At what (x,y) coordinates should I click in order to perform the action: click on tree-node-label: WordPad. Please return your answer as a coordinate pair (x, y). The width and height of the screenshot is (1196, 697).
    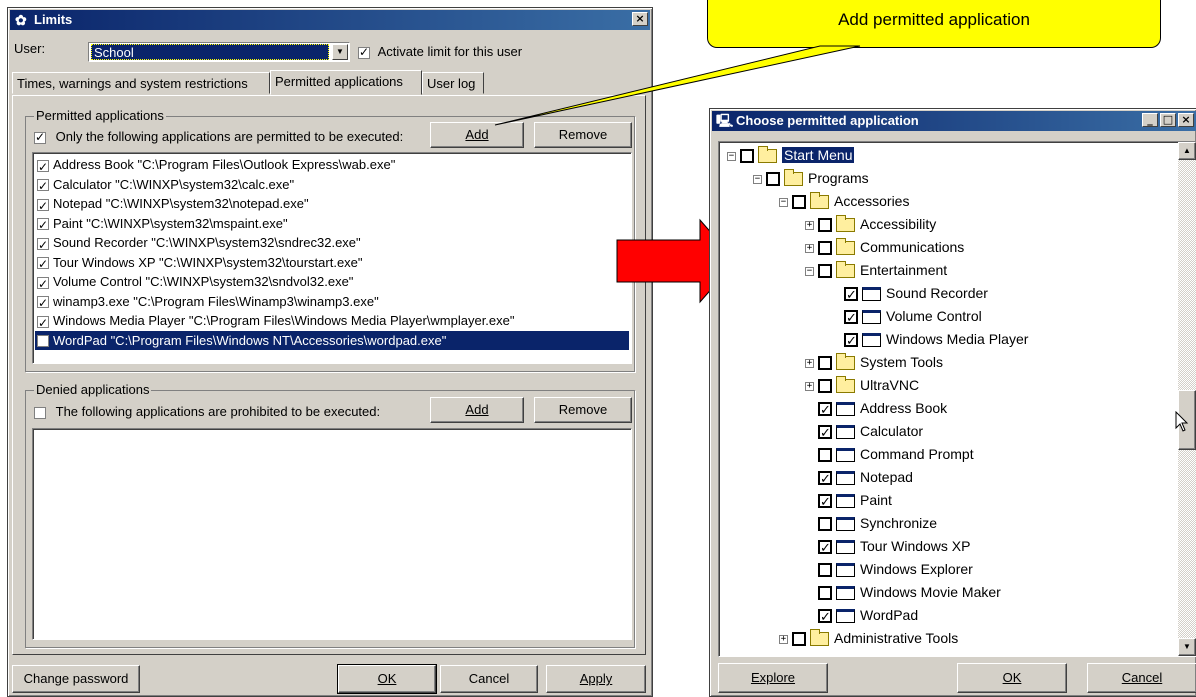
    Looking at the image, I should click on (889, 615).